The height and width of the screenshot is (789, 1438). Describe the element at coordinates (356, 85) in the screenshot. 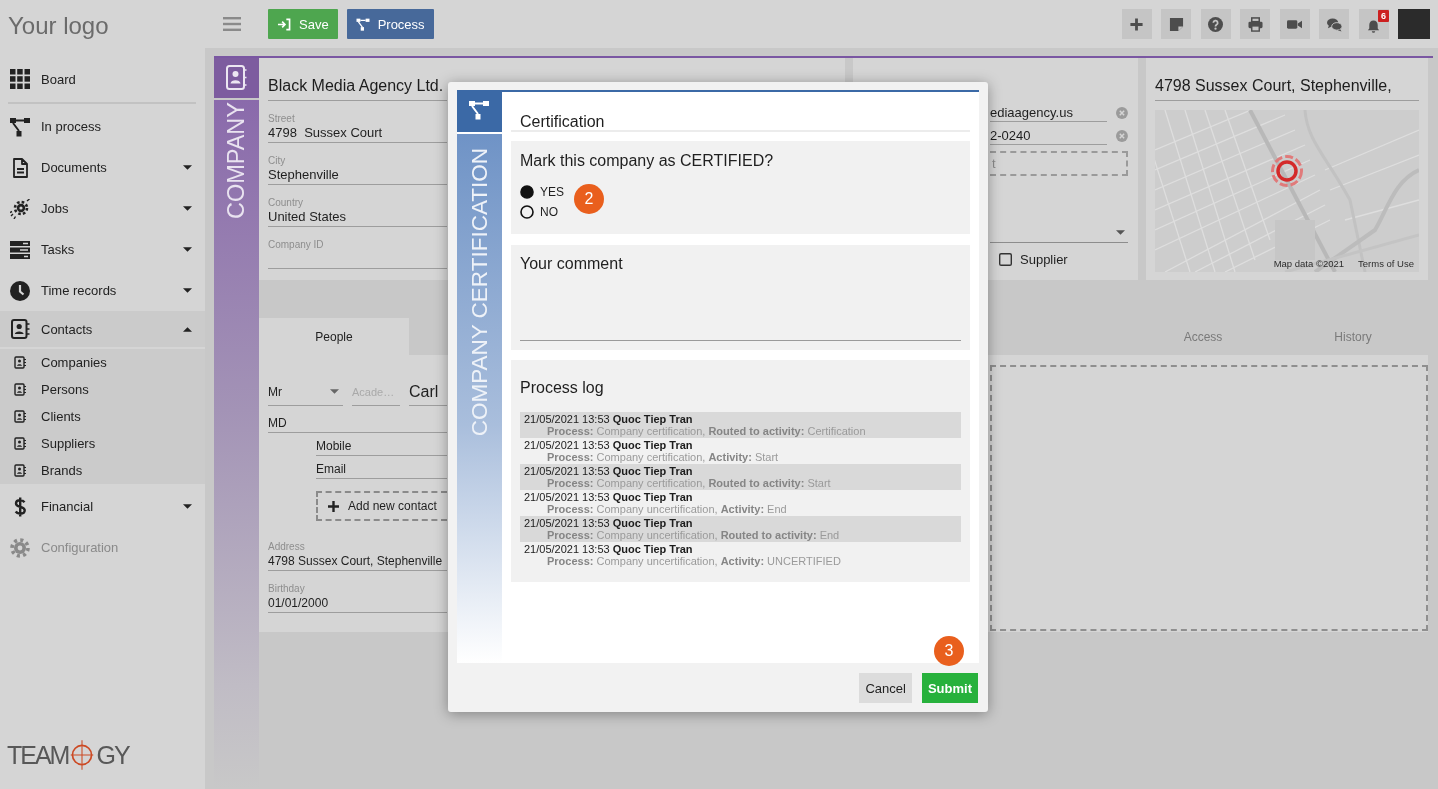

I see `company-name: Black Media Agency Ltd.` at that location.